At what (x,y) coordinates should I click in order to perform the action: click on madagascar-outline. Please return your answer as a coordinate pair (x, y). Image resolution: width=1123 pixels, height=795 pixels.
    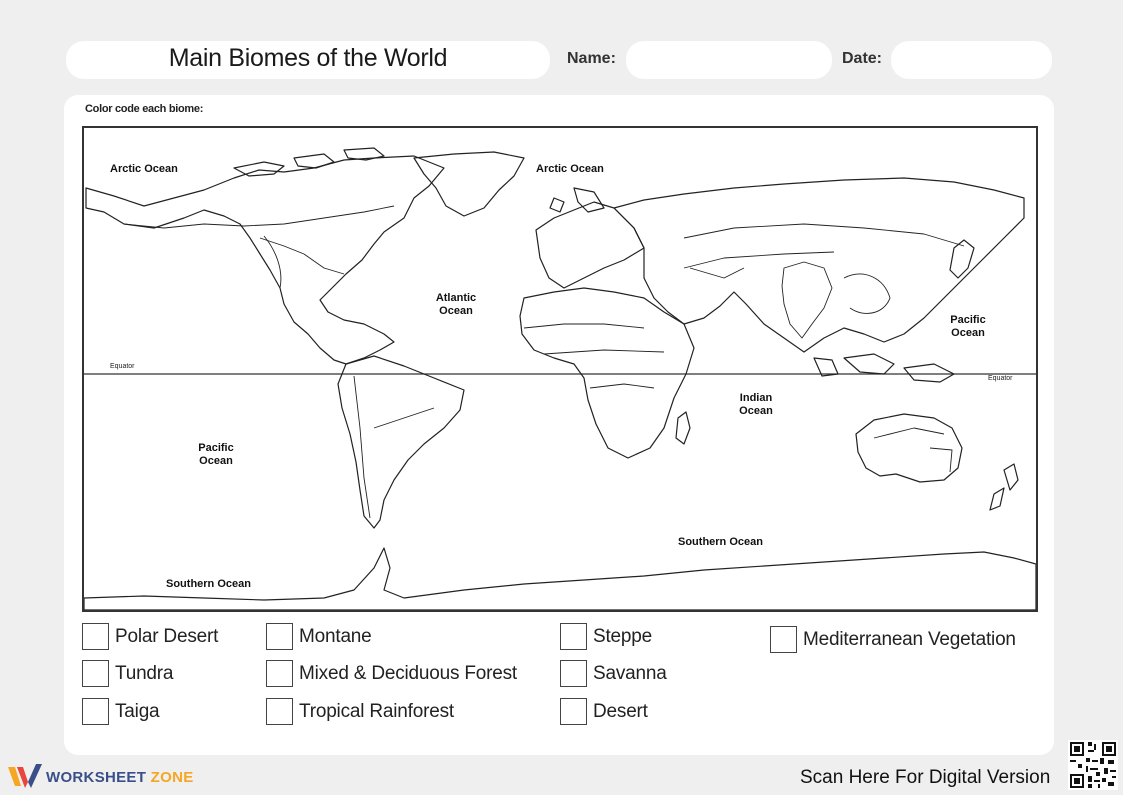
    Looking at the image, I should click on (683, 428).